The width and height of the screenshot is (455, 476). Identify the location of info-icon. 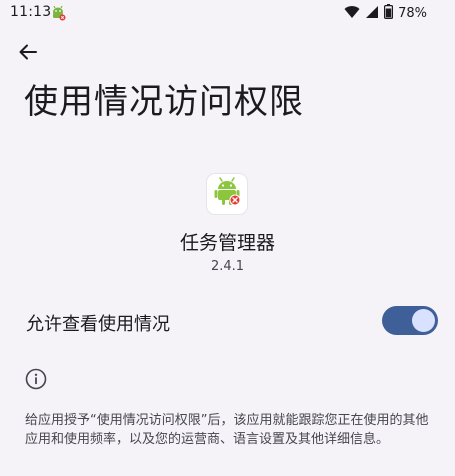
(36, 379).